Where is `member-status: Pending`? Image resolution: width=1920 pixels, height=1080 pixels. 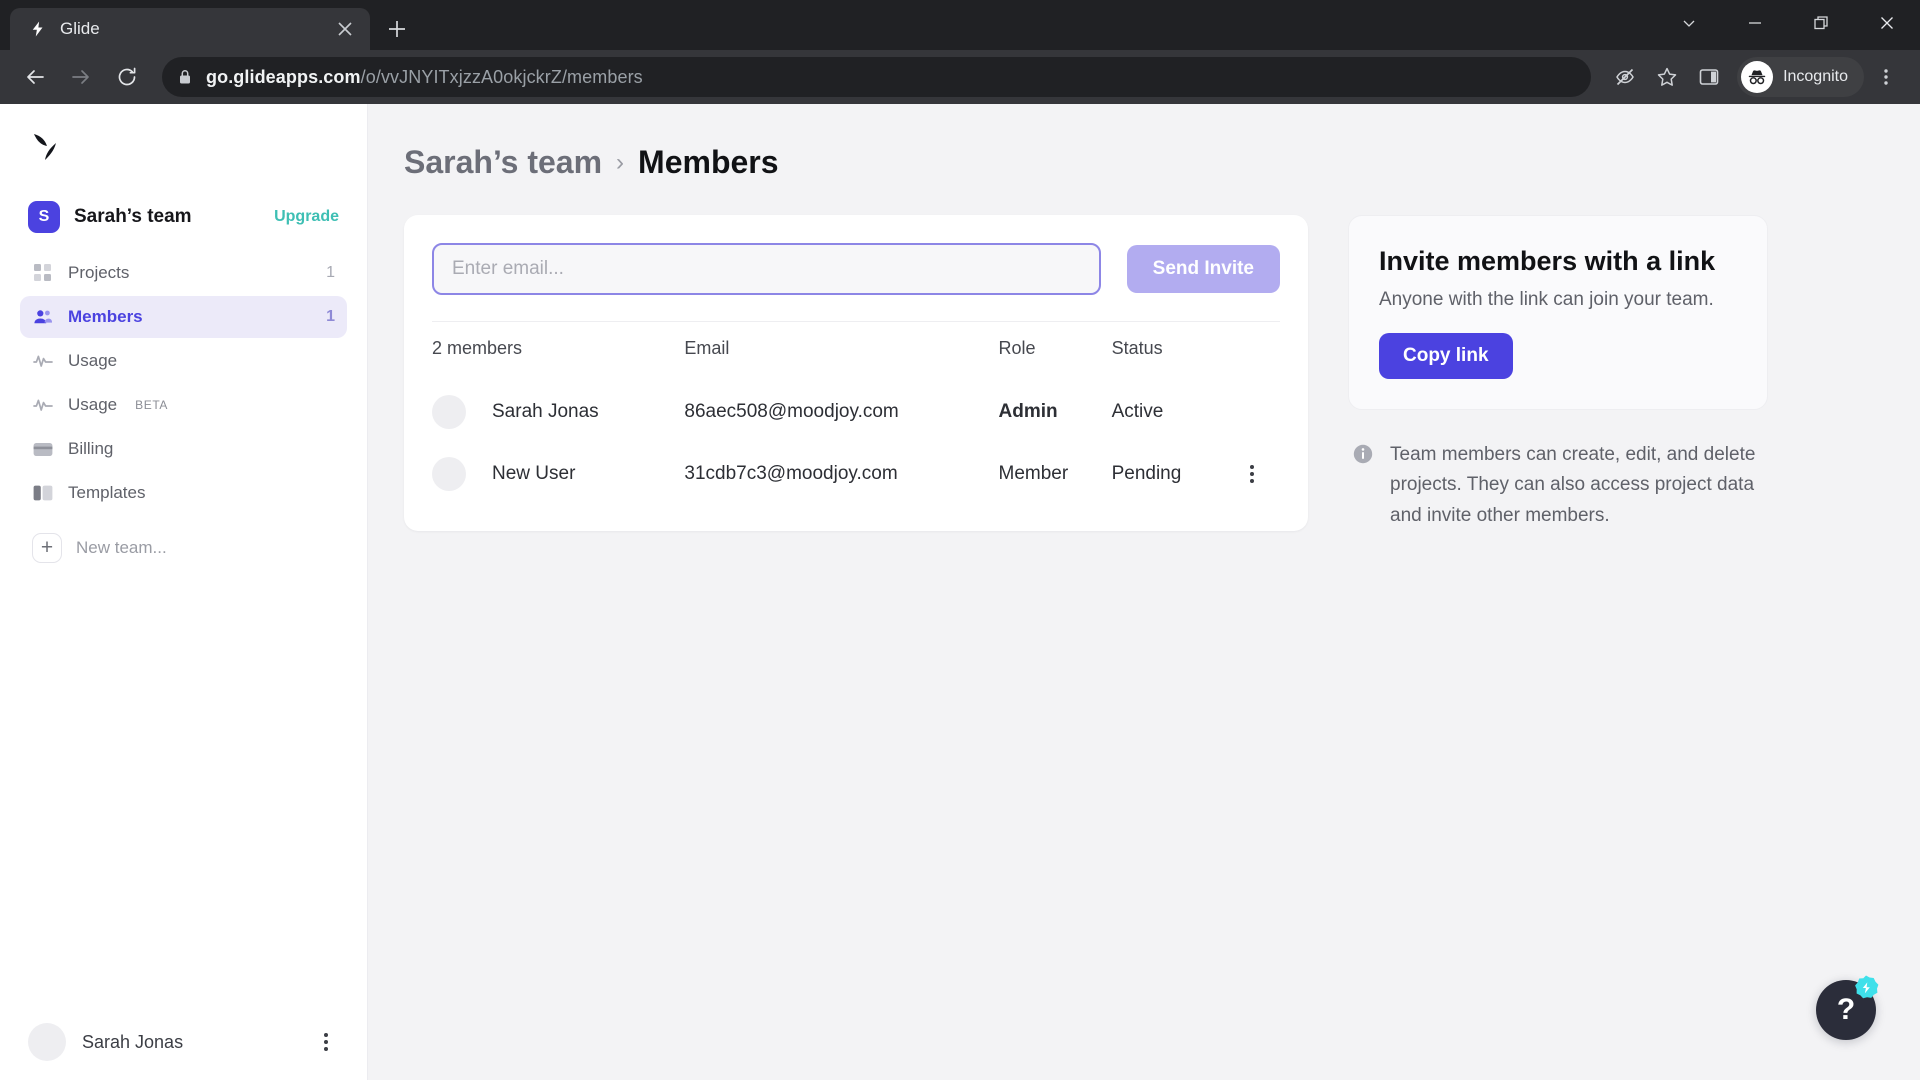
member-status: Pending is located at coordinates (1146, 473).